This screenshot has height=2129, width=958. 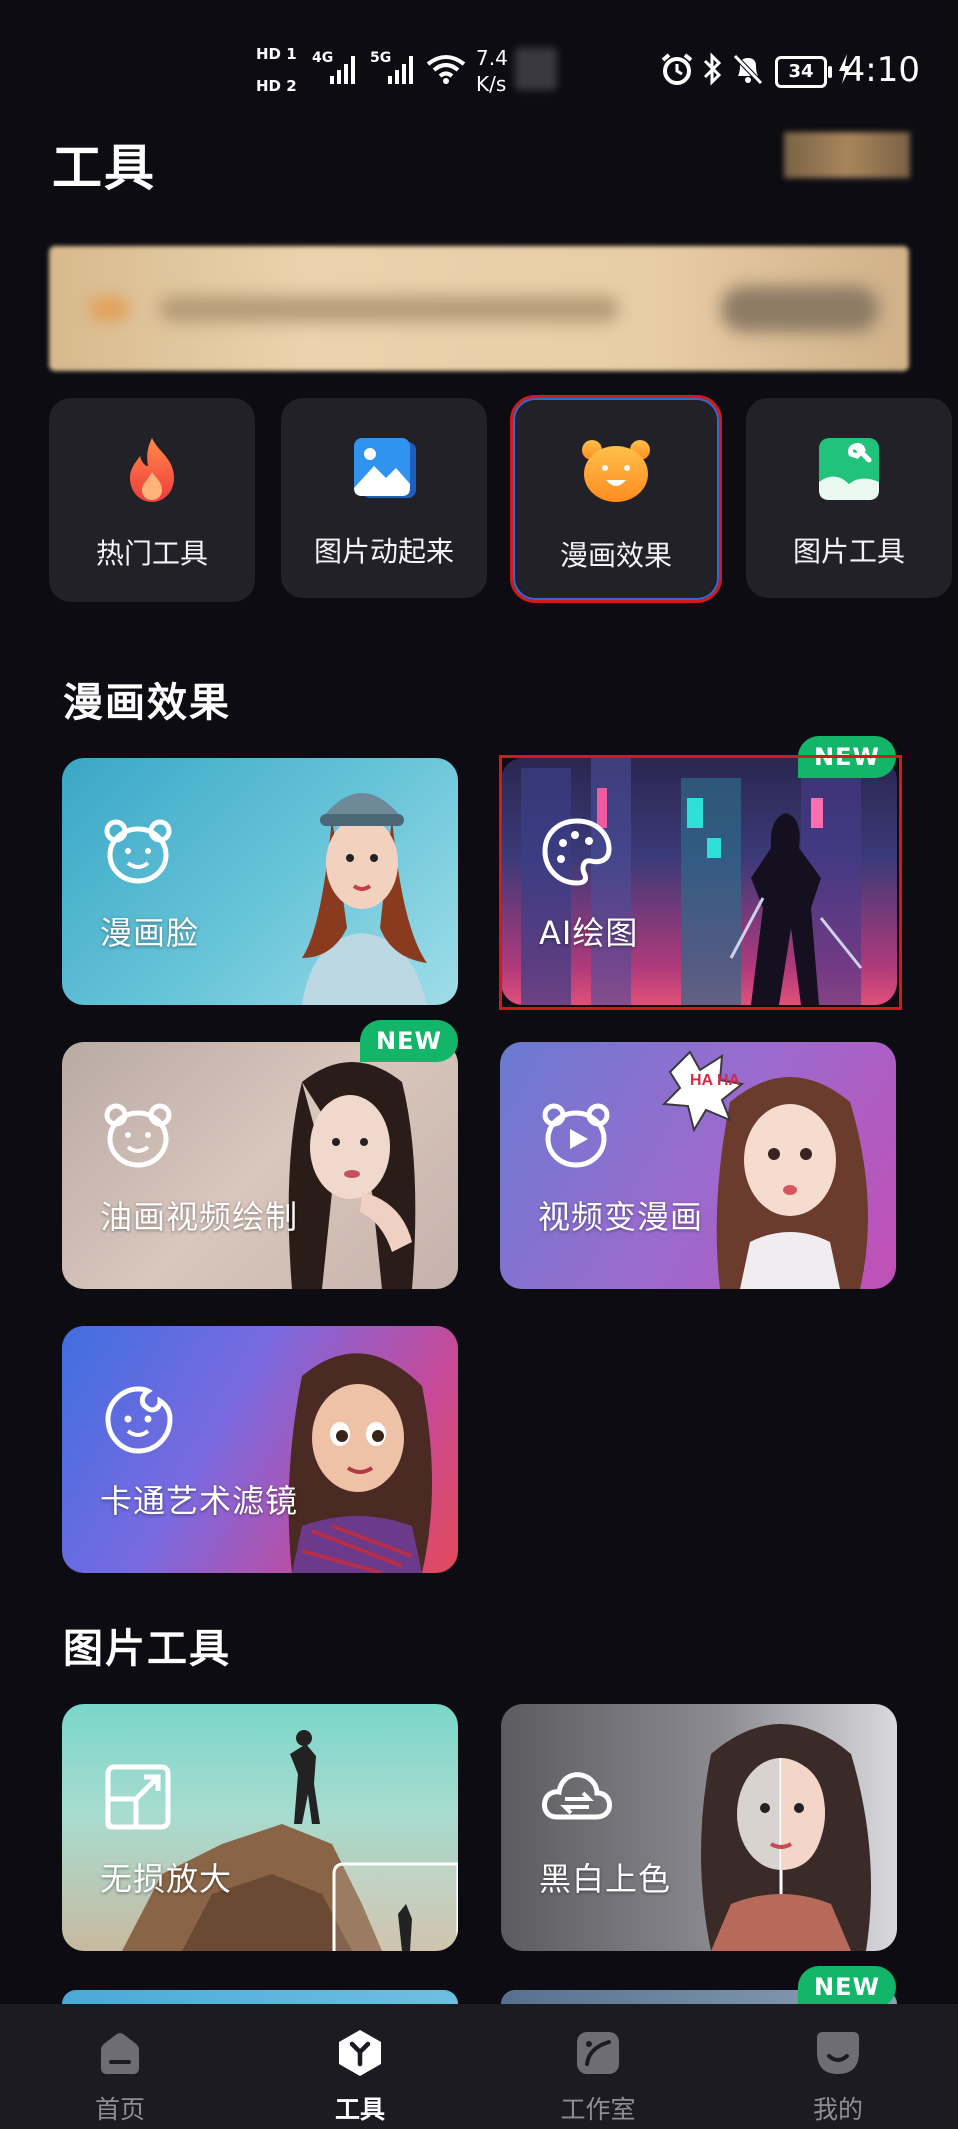 I want to click on card-video-to-comic: HA HA 视频变漫画, so click(x=698, y=1165).